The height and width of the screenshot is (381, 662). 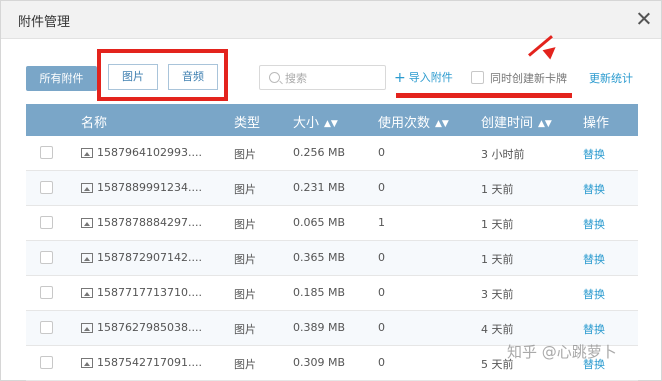 What do you see at coordinates (596, 123) in the screenshot?
I see `header-action: 操作` at bounding box center [596, 123].